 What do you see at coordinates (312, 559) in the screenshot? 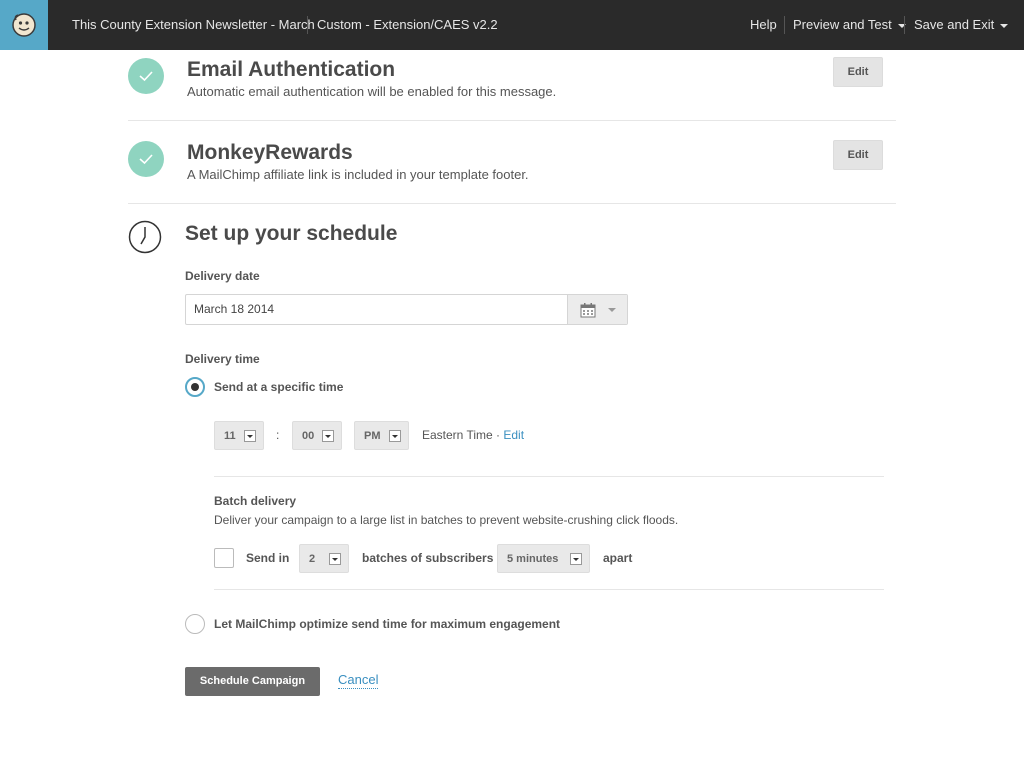
I see `batch-count-value: 2` at bounding box center [312, 559].